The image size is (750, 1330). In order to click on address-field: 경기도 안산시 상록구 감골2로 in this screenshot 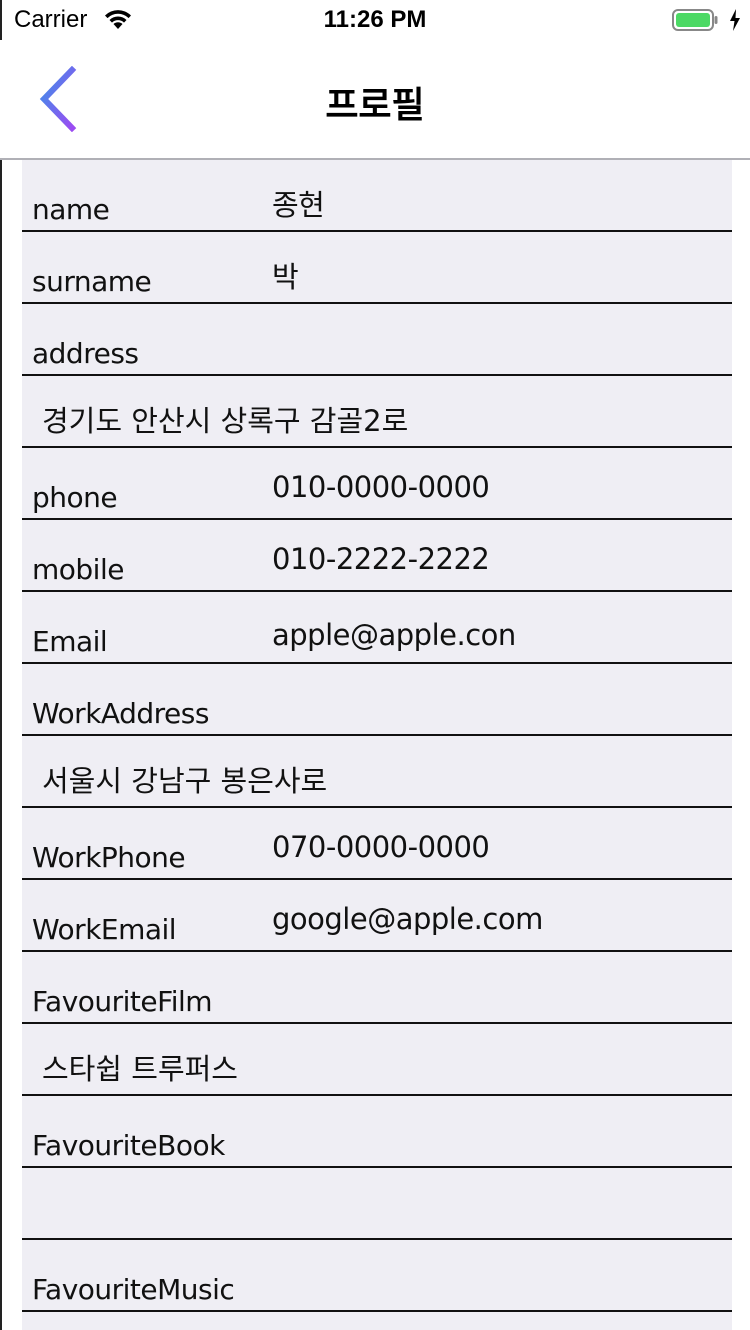, I will do `click(225, 419)`.